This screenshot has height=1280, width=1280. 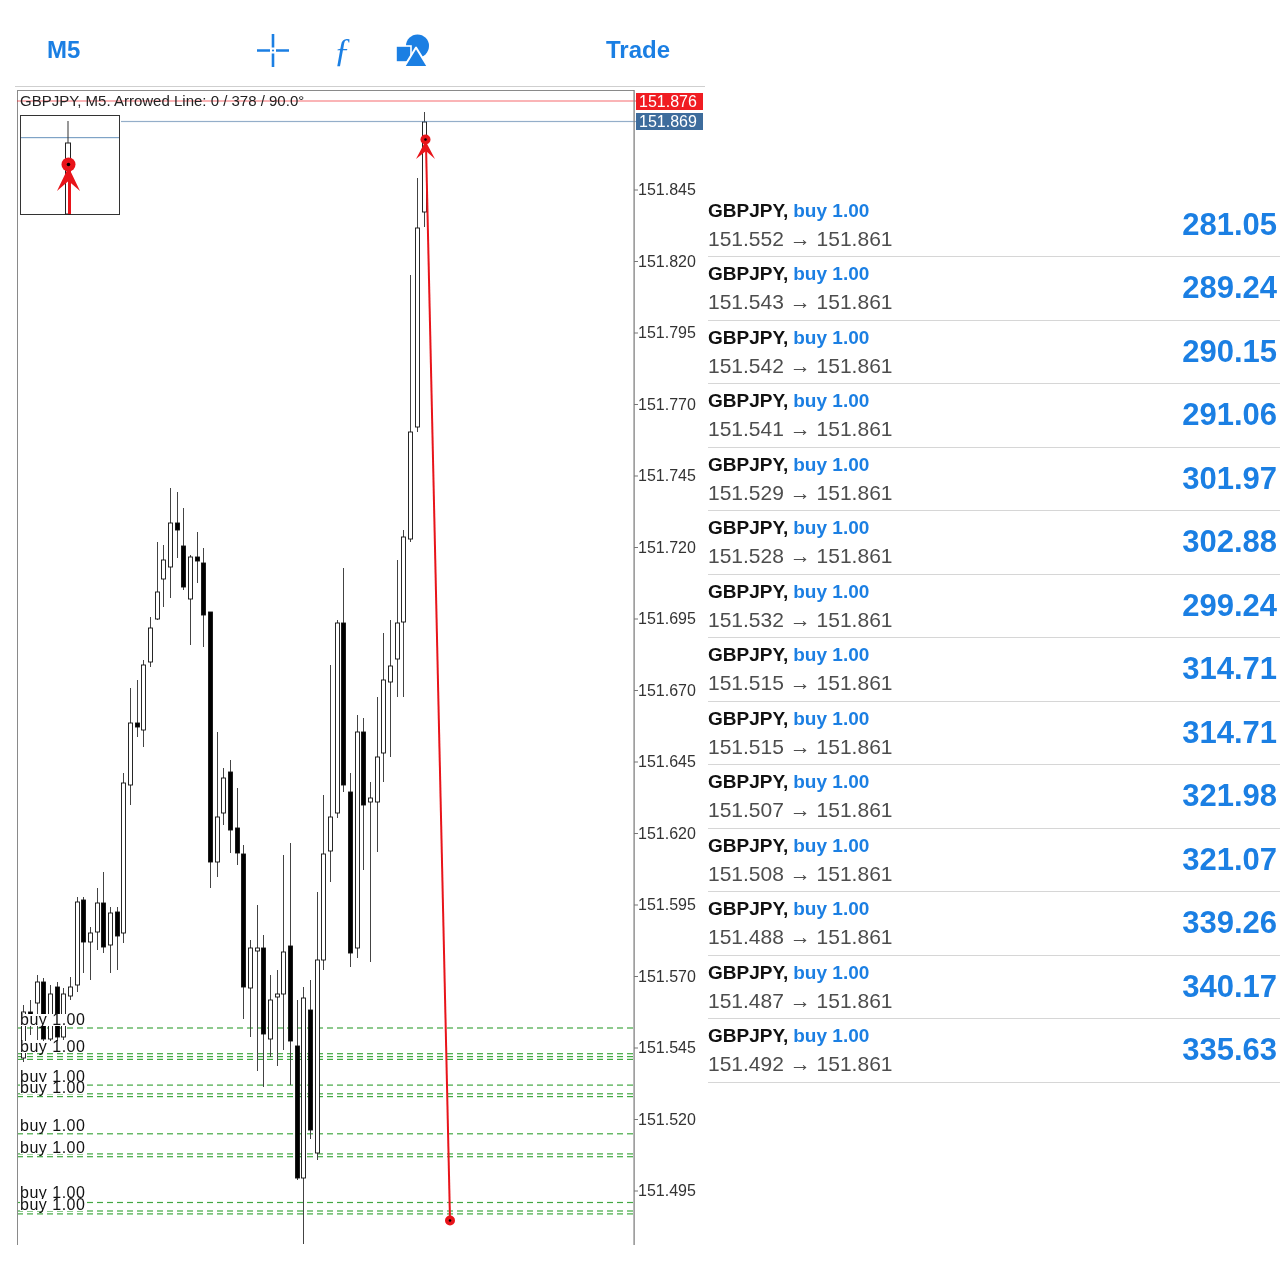 I want to click on price-range: 151.528 → 151.861, so click(x=800, y=556).